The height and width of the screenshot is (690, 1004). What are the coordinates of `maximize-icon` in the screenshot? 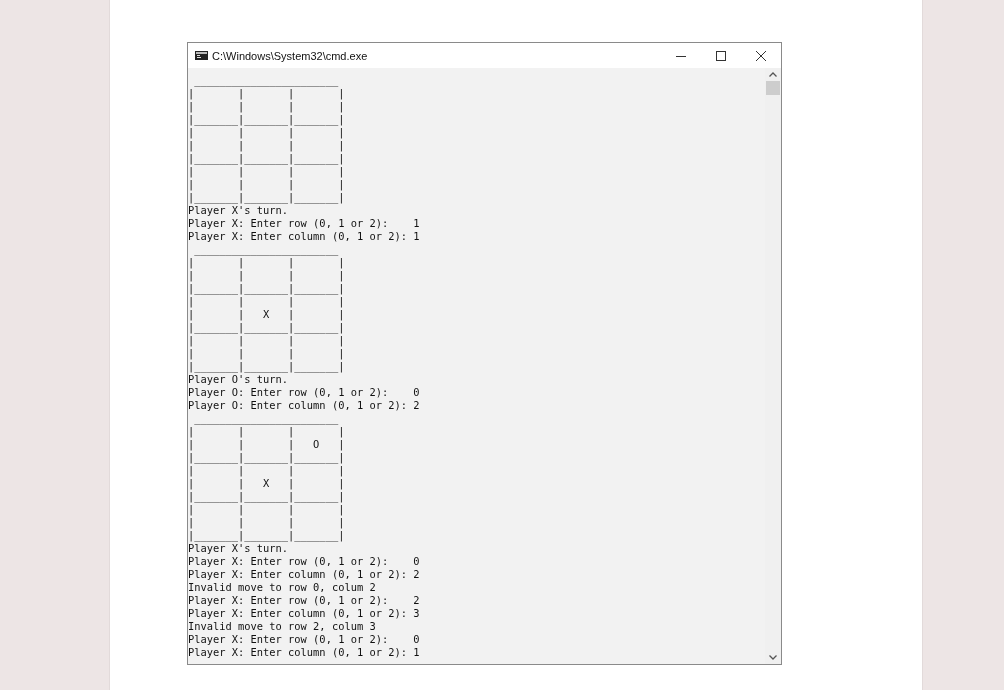 It's located at (721, 55).